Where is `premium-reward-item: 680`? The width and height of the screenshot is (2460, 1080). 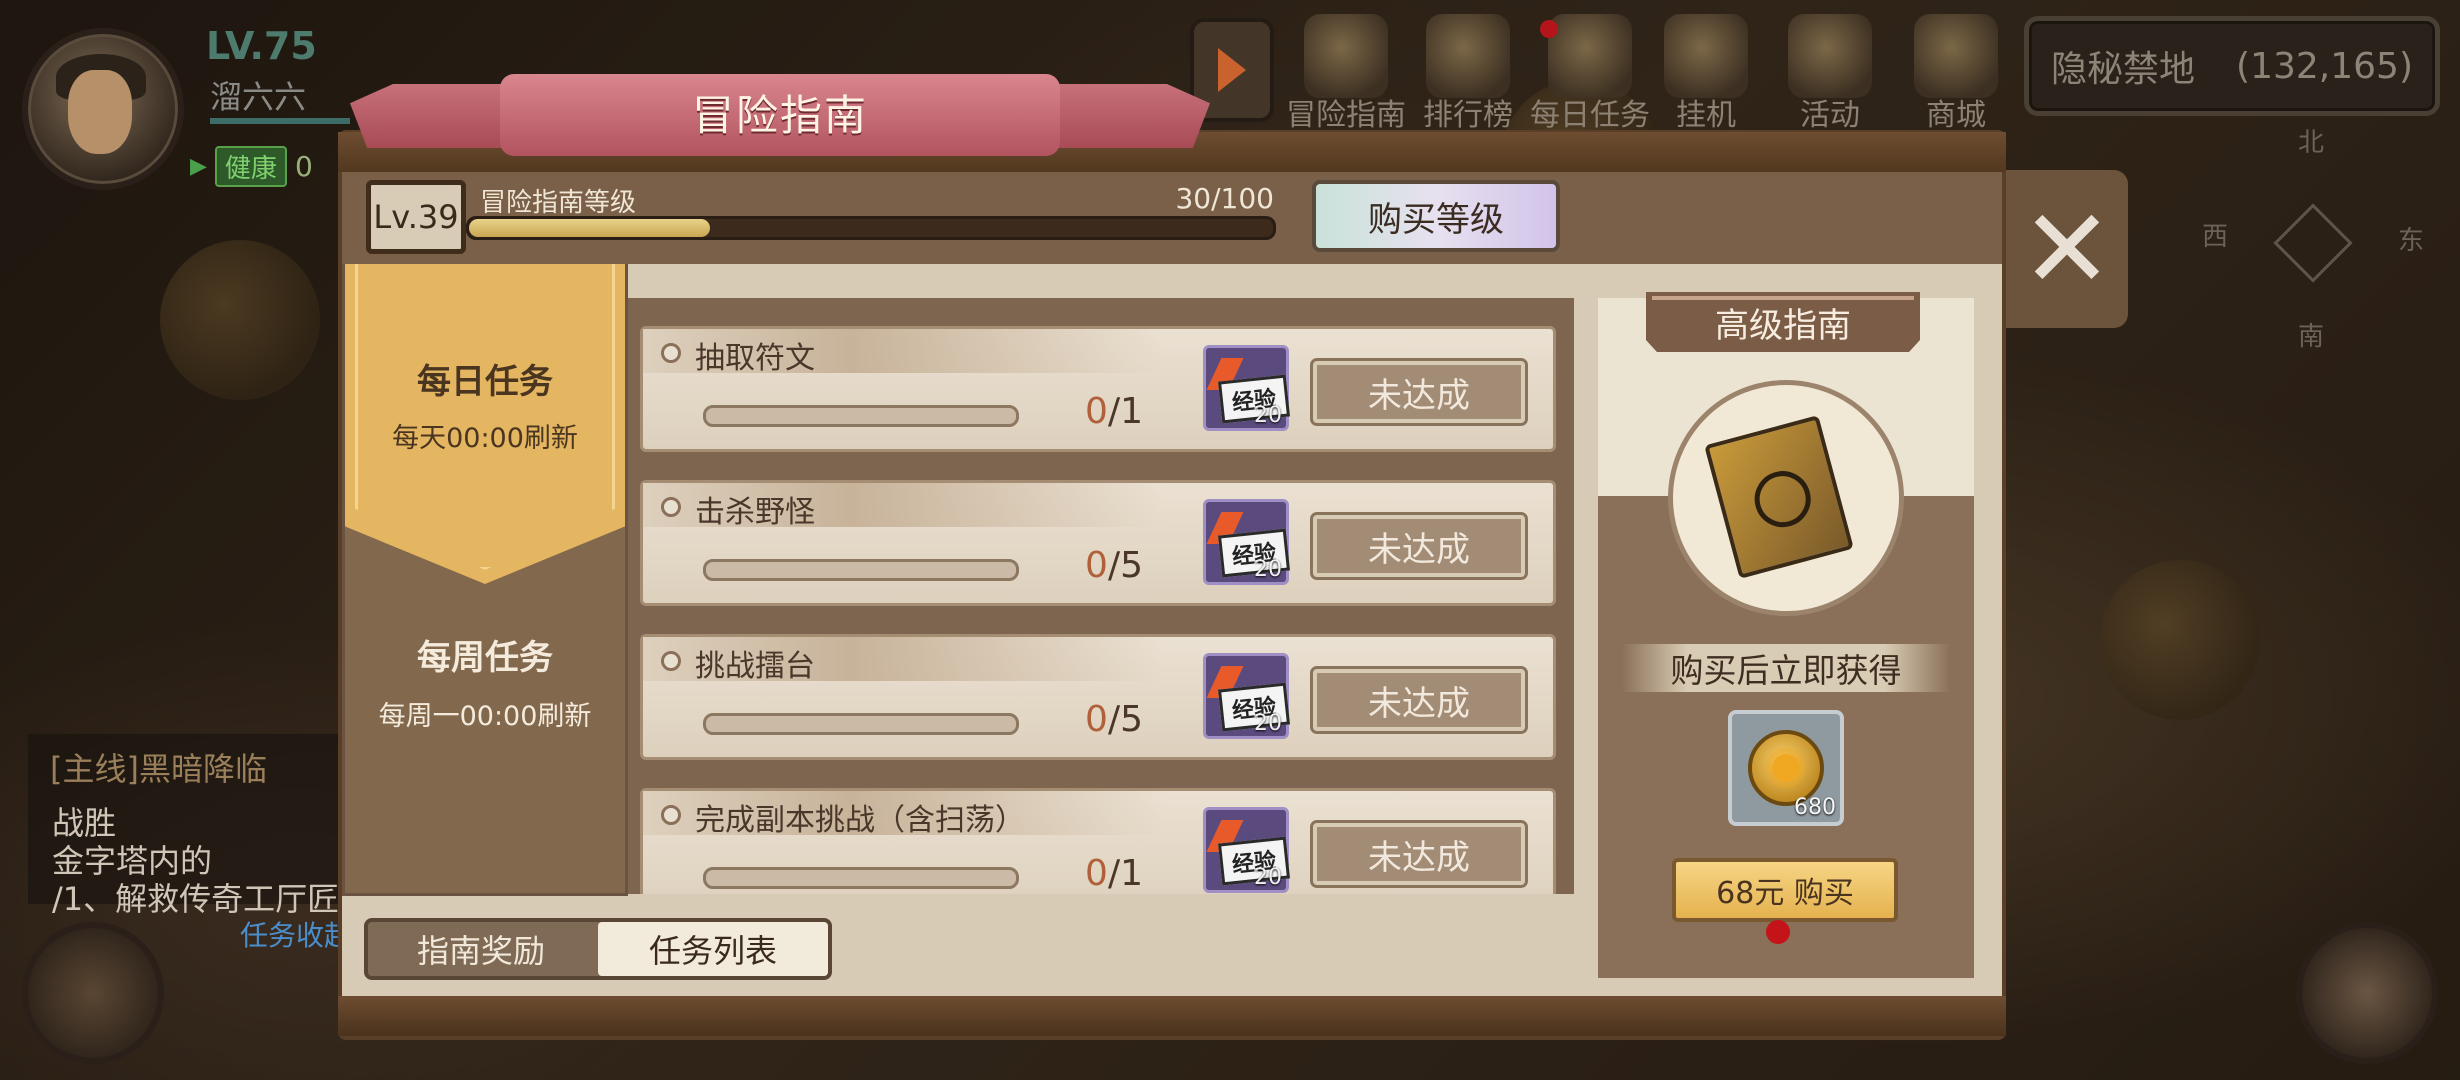 premium-reward-item: 680 is located at coordinates (1786, 768).